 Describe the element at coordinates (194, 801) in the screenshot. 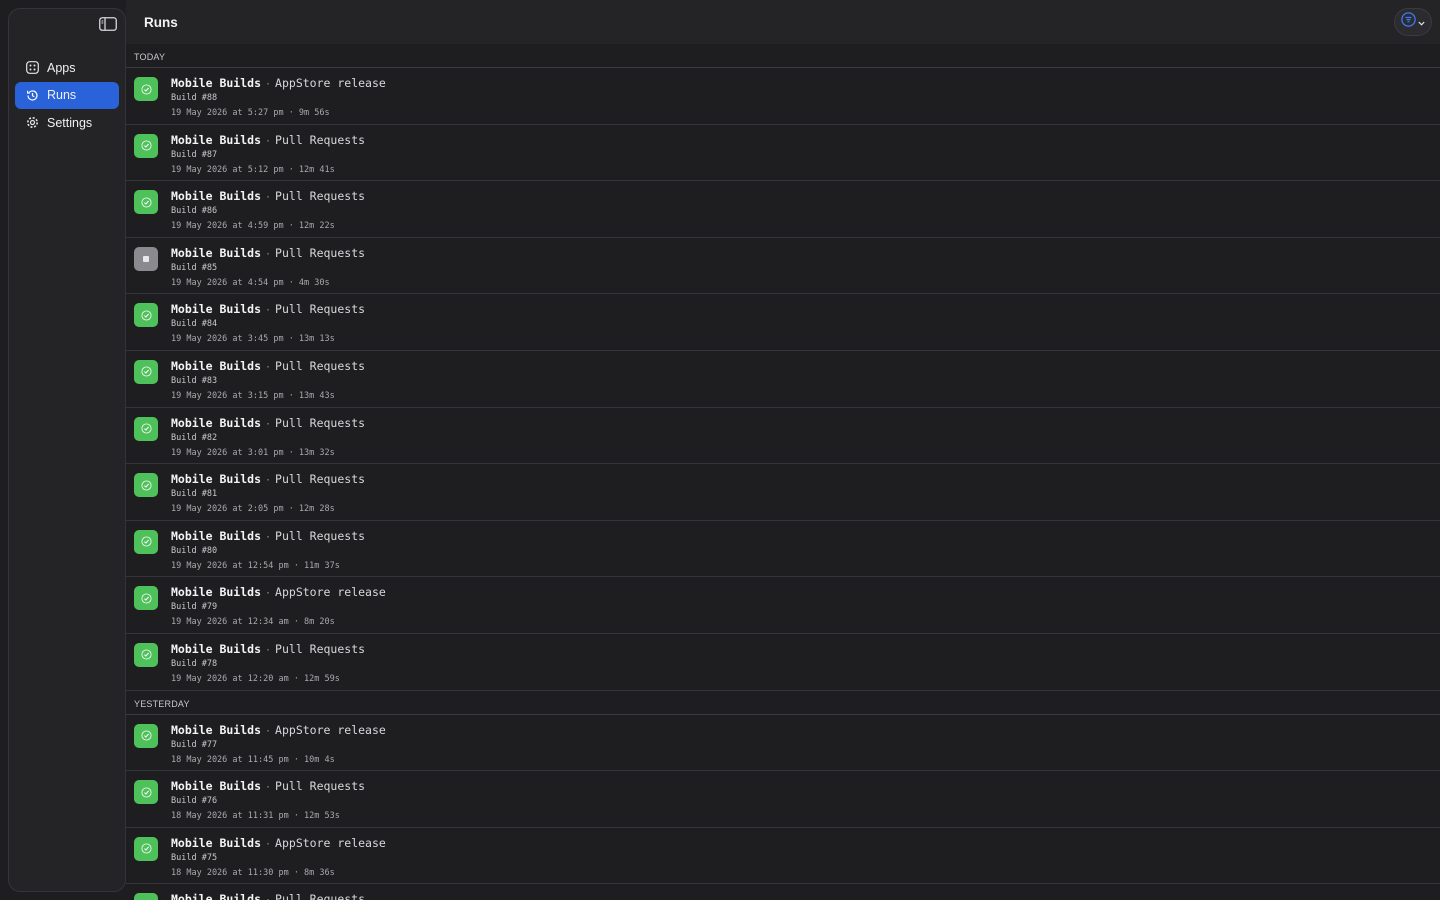

I see `run-build-number: Build #76` at that location.